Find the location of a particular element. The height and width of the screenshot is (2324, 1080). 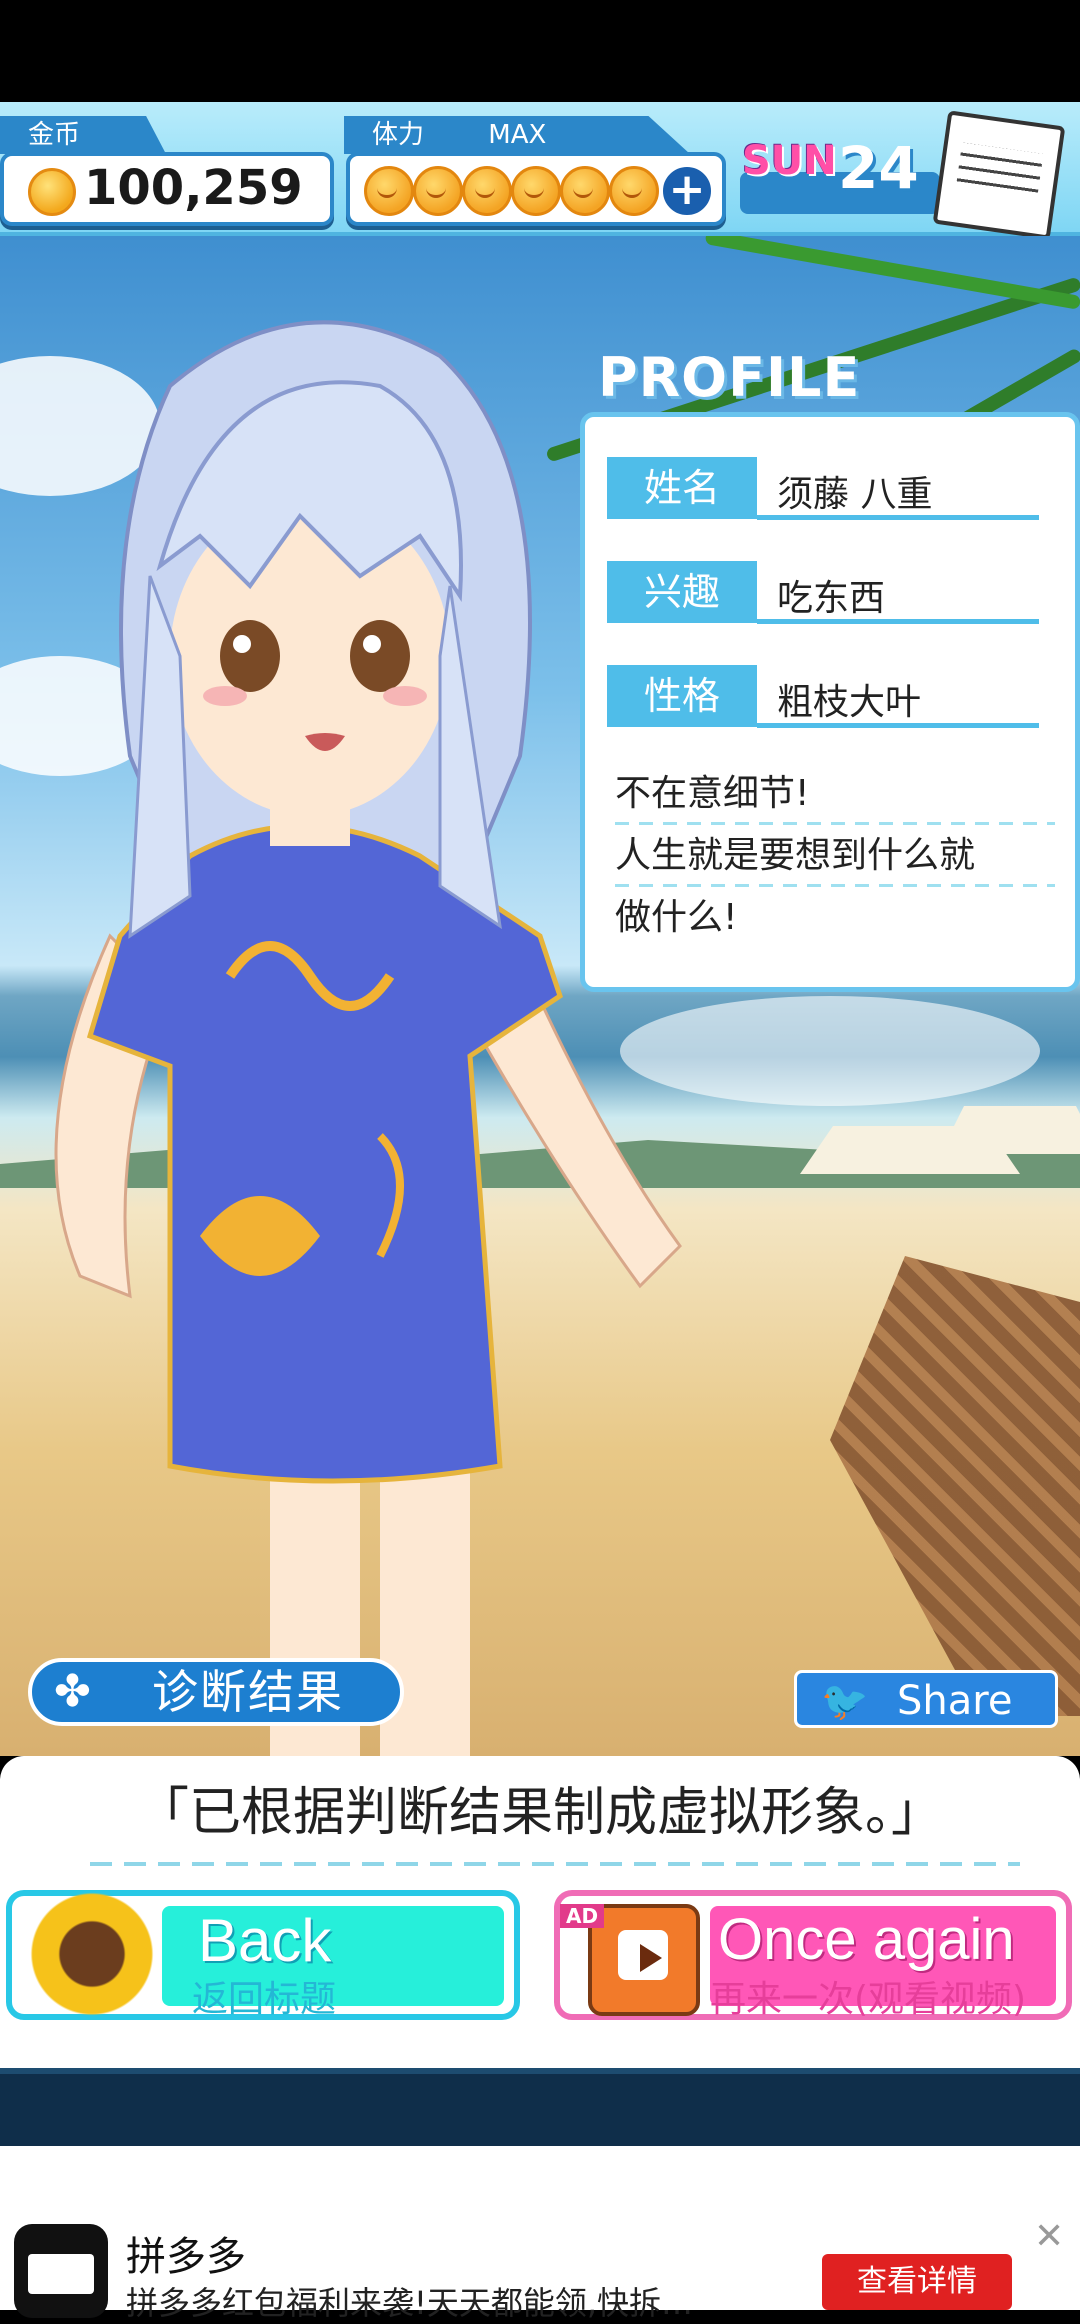

beach-umbrella is located at coordinates (1010, 1130).